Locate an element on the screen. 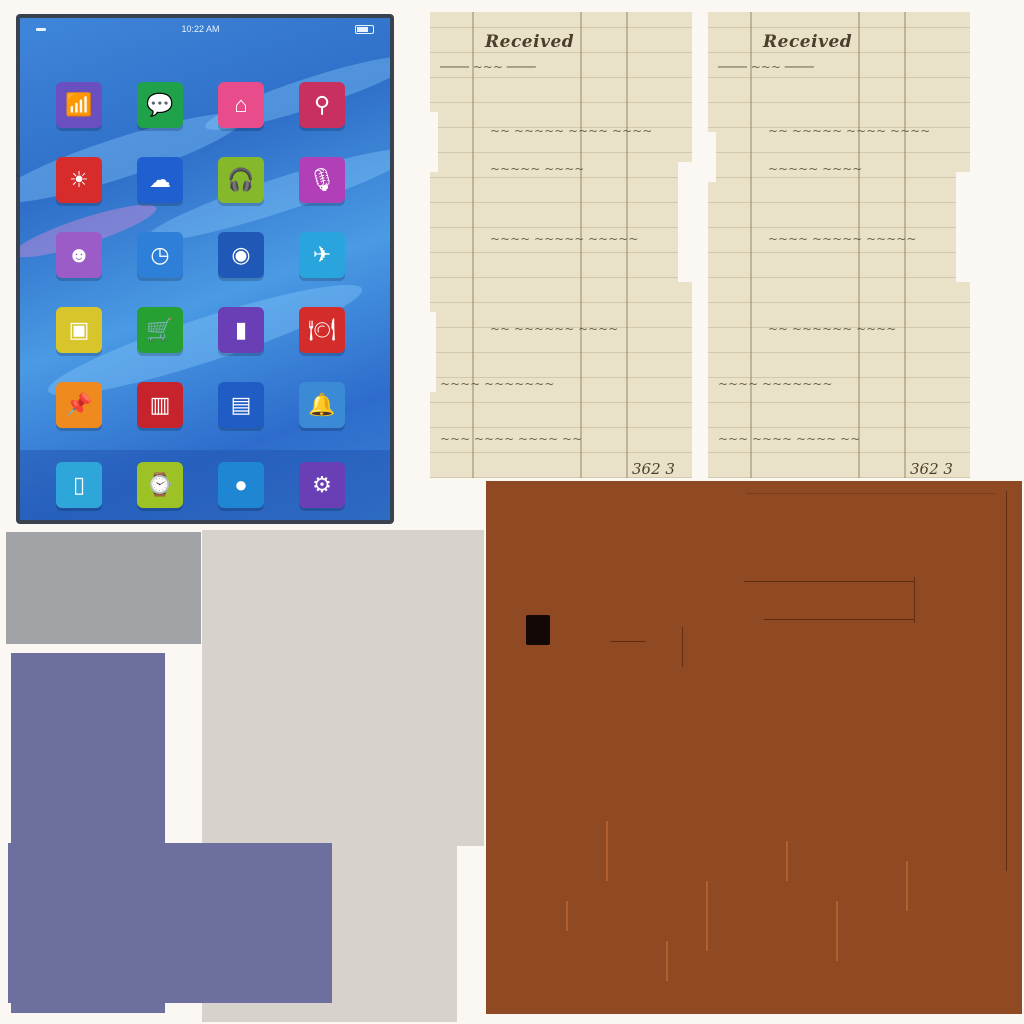 This screenshot has width=1024, height=1024. watch-icon: ⌚ is located at coordinates (160, 485).